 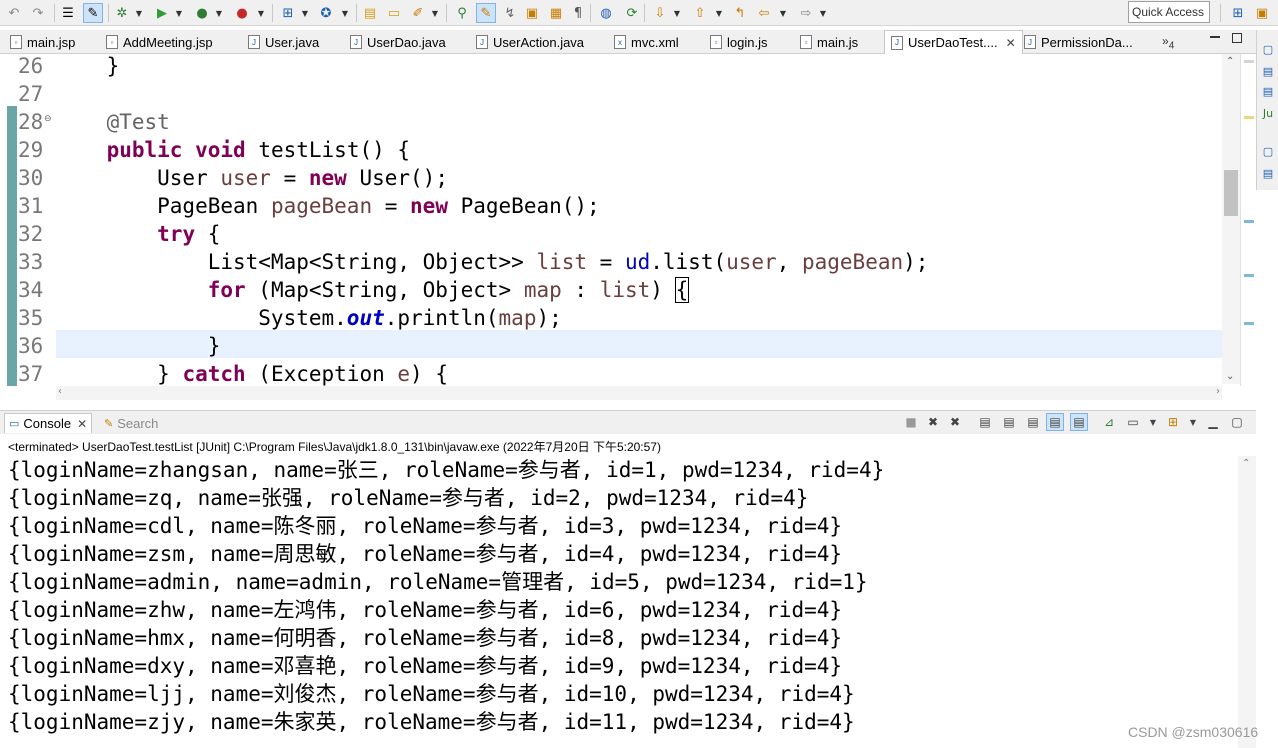 I want to click on pin-console-icon: ⊿, so click(x=1109, y=422).